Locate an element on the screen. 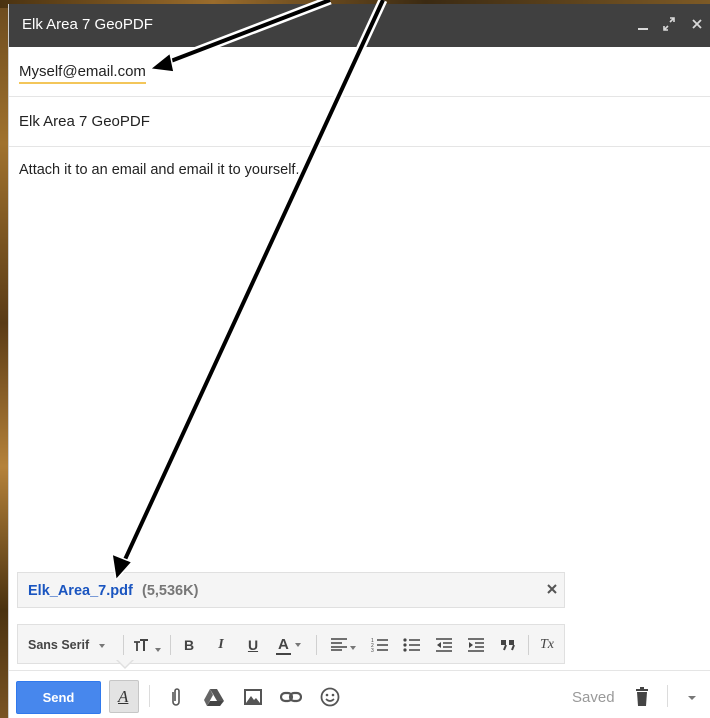 The image size is (710, 718). text-color-label: A is located at coordinates (283, 645).